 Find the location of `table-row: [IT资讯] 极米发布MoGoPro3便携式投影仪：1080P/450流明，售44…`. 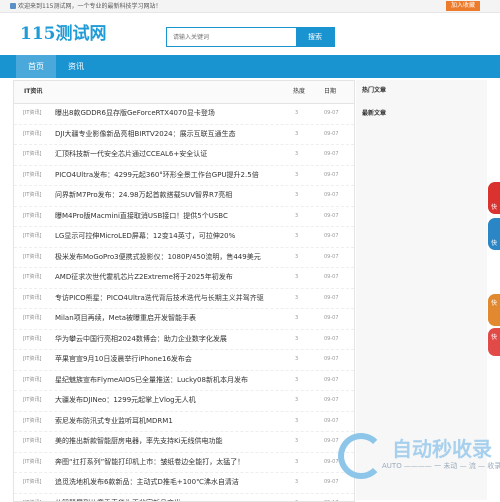

table-row: [IT资讯] 极米发布MoGoPro3便携式投影仪：1080P/450流明，售44… is located at coordinates (184, 258).